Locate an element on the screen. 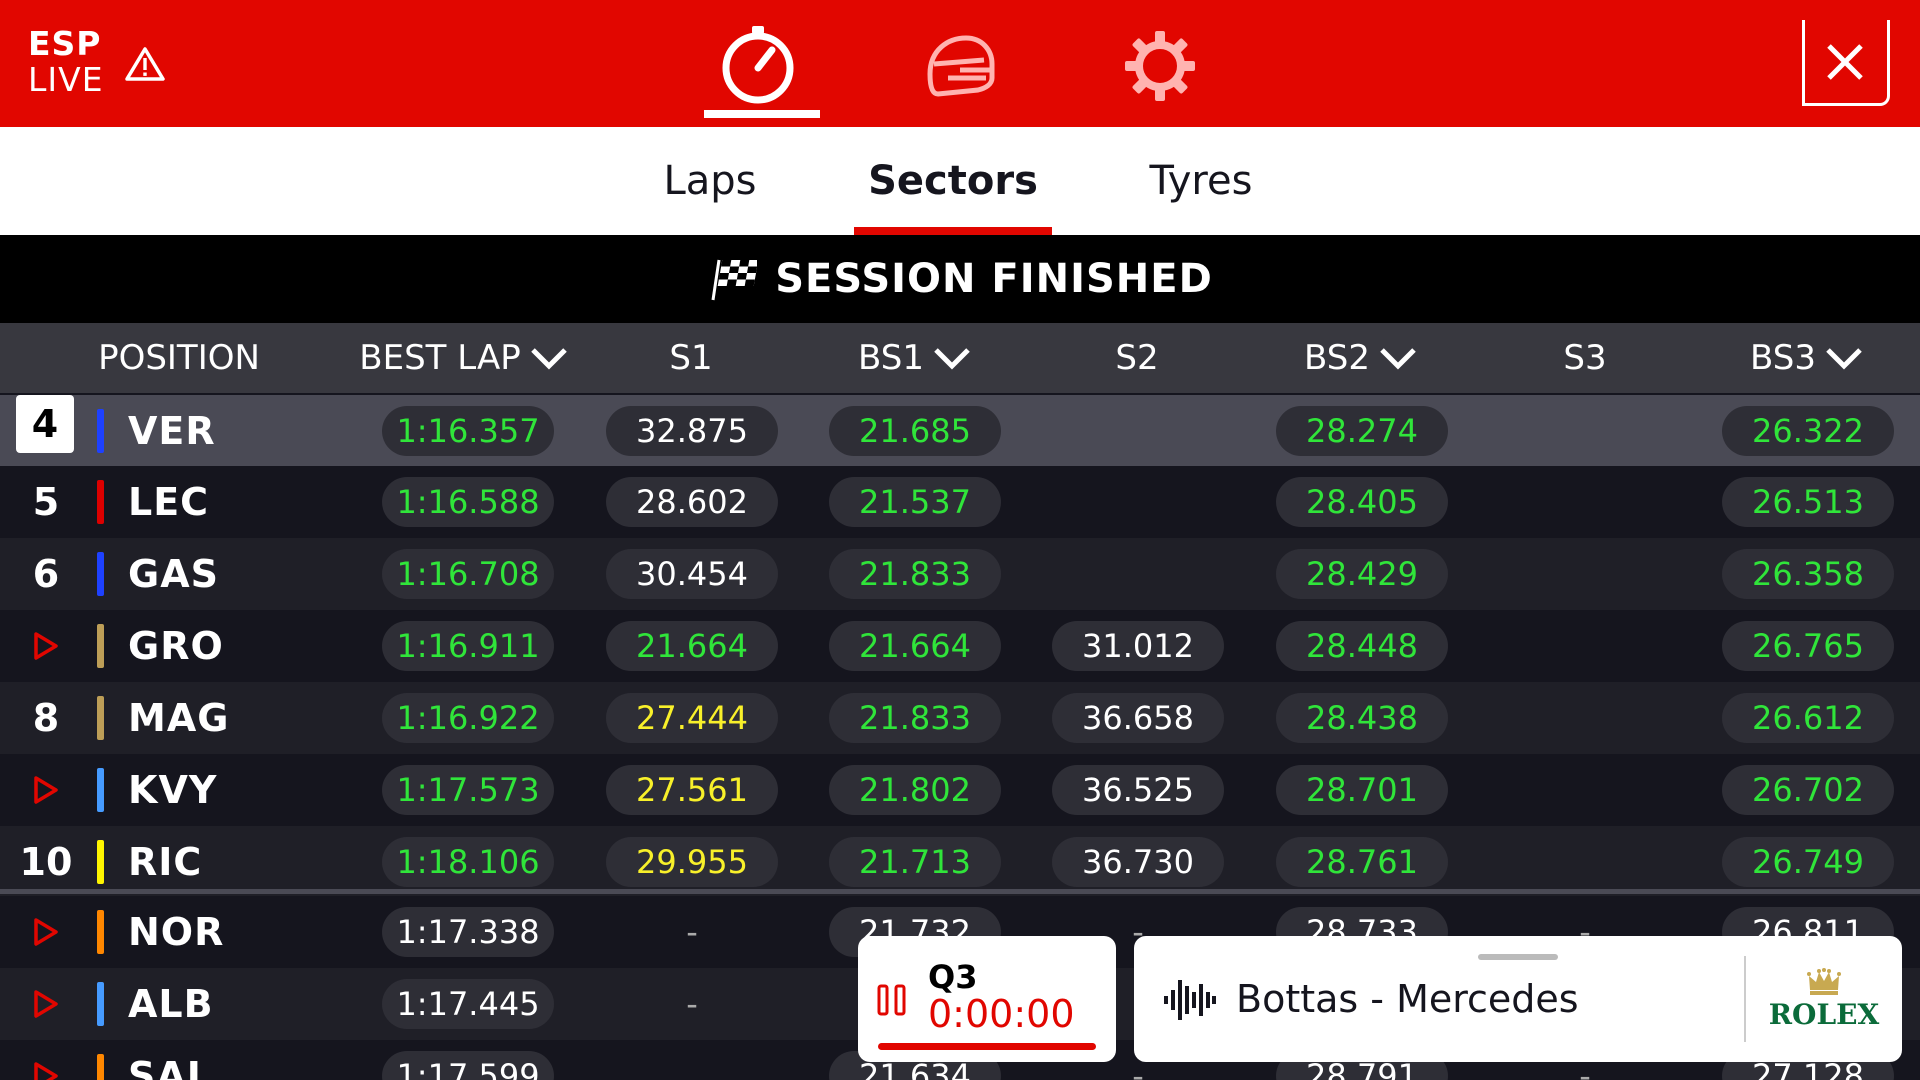  bs1-cell: 21.685 is located at coordinates (915, 431).